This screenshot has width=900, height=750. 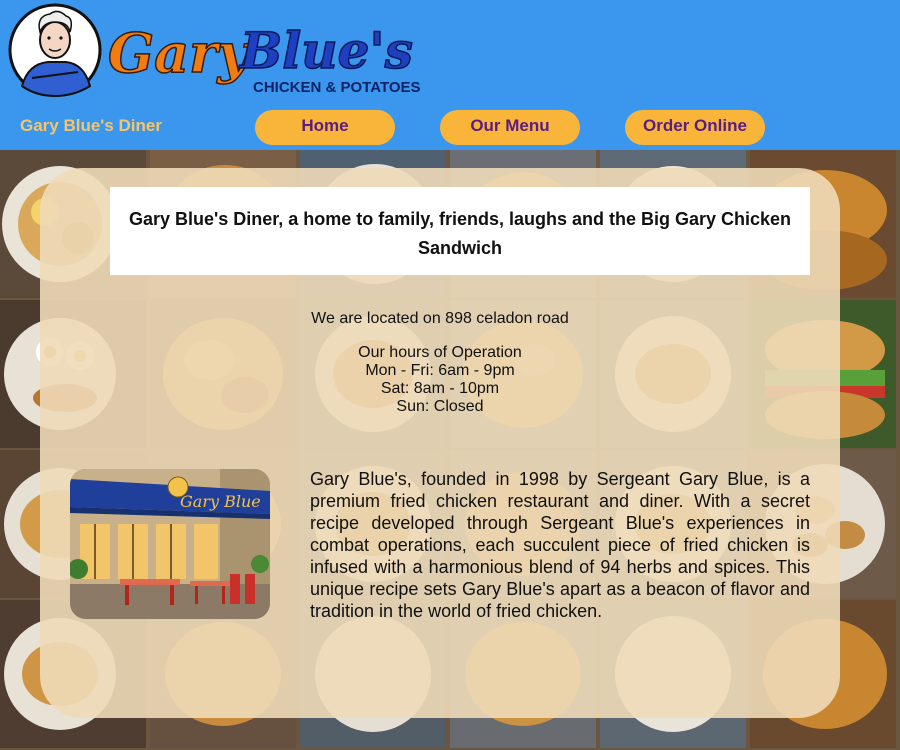 I want to click on awning-sign: Gary Blue, so click(x=220, y=501).